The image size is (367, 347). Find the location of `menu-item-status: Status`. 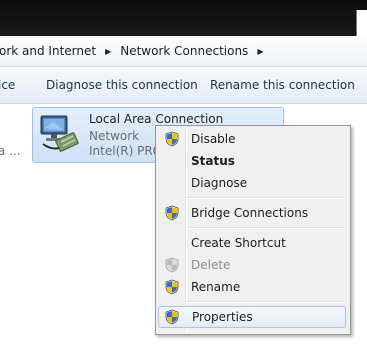

menu-item-status: Status is located at coordinates (252, 161).